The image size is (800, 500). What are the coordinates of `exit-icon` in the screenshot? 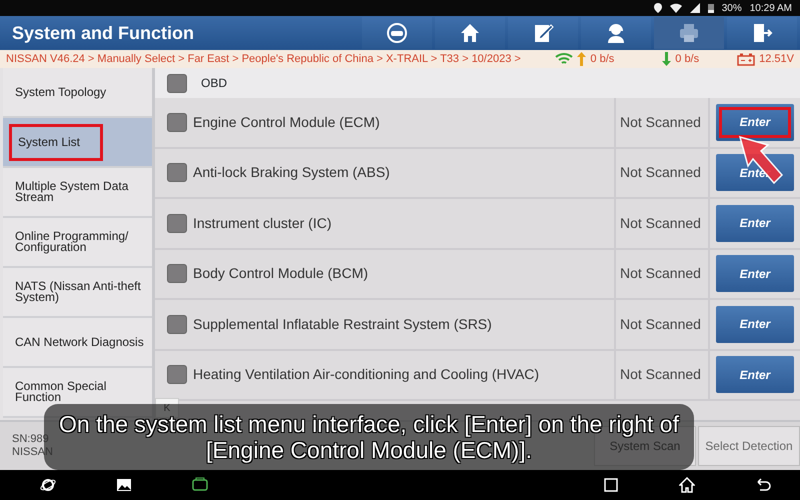 It's located at (762, 33).